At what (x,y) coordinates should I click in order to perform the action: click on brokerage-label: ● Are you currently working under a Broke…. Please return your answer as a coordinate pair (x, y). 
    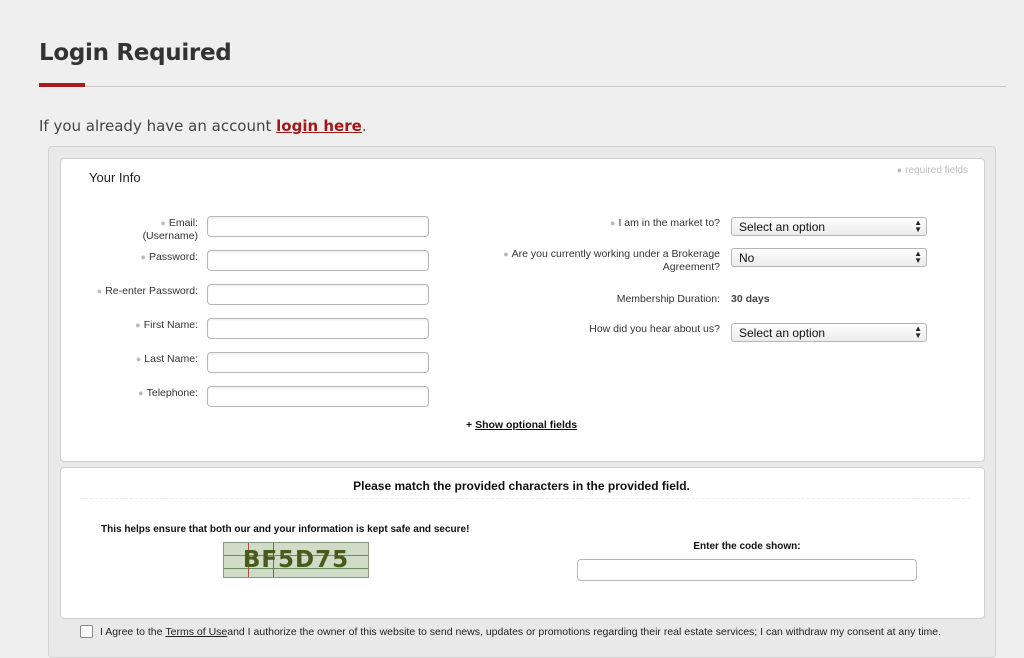
    Looking at the image, I should click on (611, 261).